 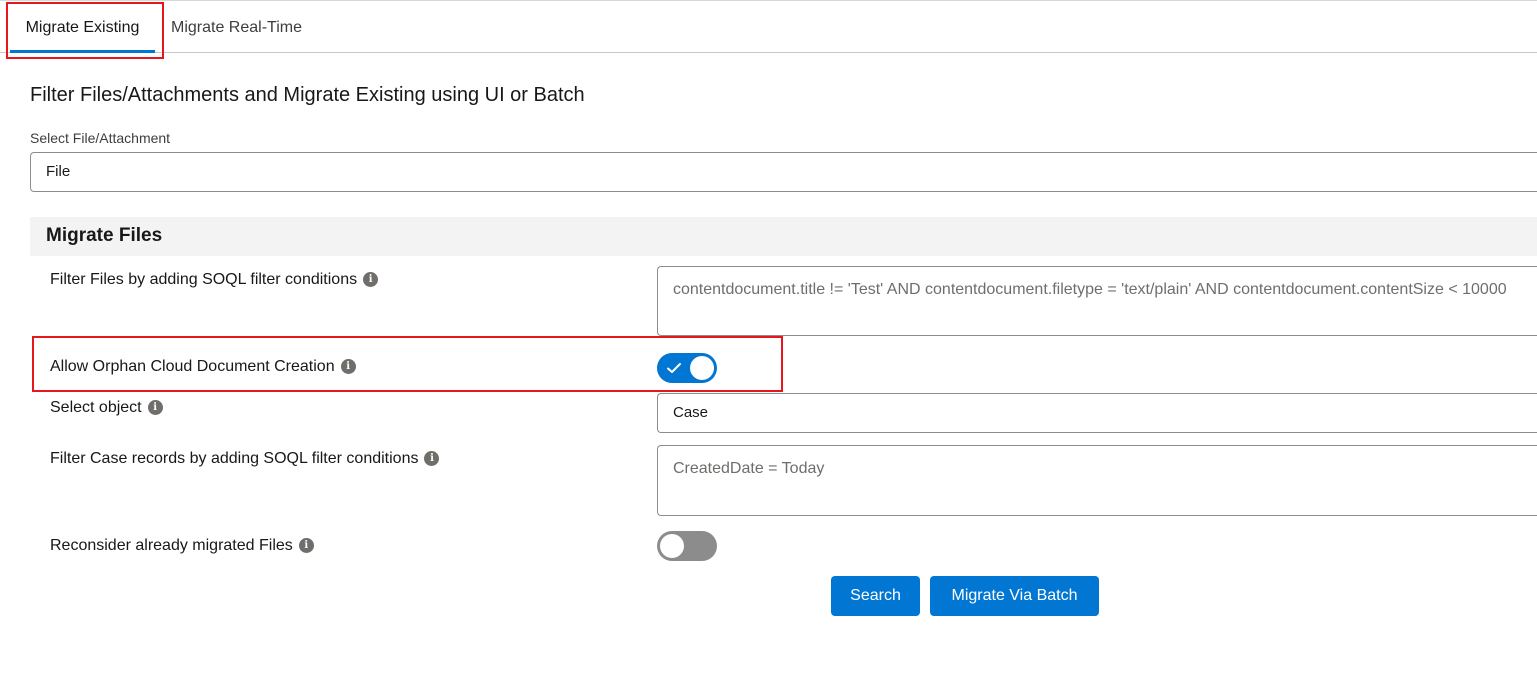 I want to click on tab-bar: Migrate Existing Migrate Real-Time, so click(x=768, y=26).